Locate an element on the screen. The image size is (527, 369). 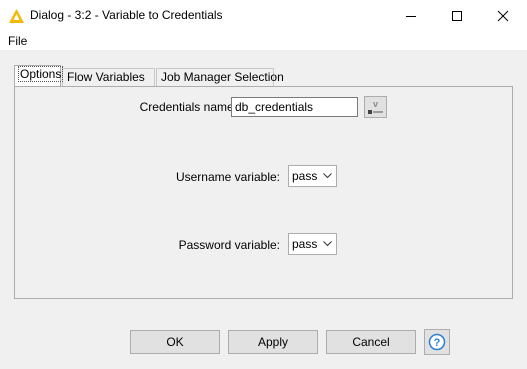
flow-variable-button: v is located at coordinates (375, 107).